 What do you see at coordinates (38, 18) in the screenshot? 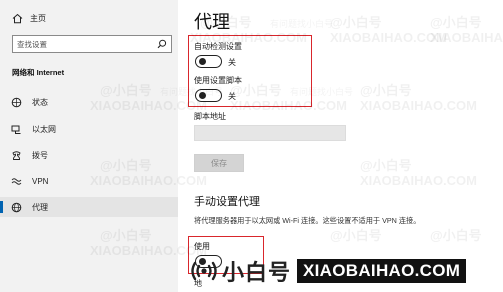
I see `sidebar-home-label: 主页` at bounding box center [38, 18].